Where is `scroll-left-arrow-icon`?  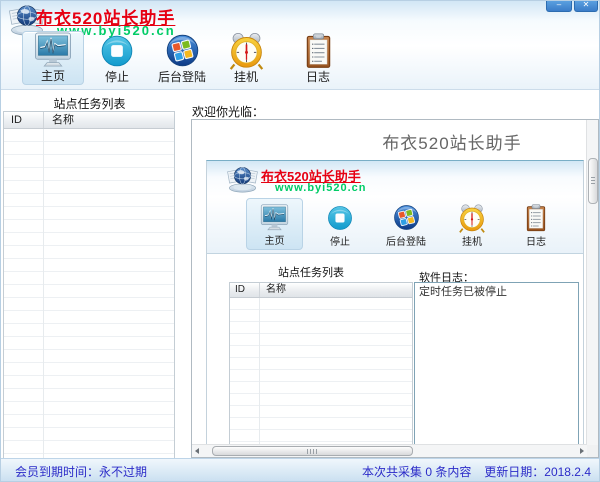 scroll-left-arrow-icon is located at coordinates (198, 450).